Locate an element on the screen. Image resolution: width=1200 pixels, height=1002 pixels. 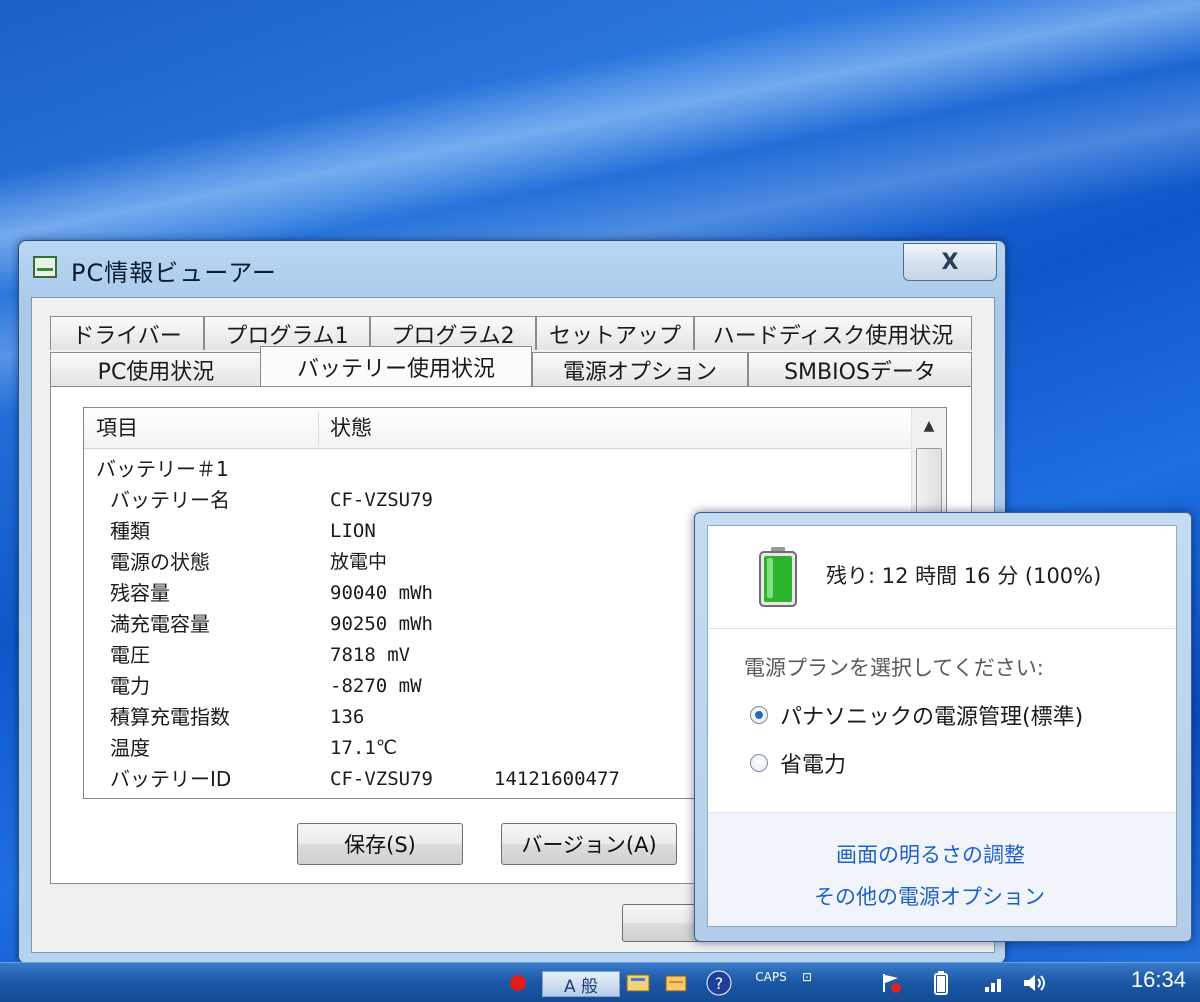
tab-setup: セットアップ is located at coordinates (615, 333).